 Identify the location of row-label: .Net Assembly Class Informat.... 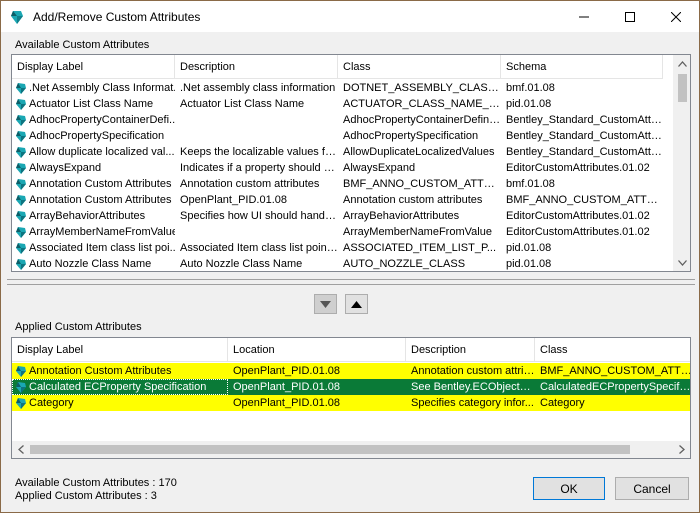
(102, 88).